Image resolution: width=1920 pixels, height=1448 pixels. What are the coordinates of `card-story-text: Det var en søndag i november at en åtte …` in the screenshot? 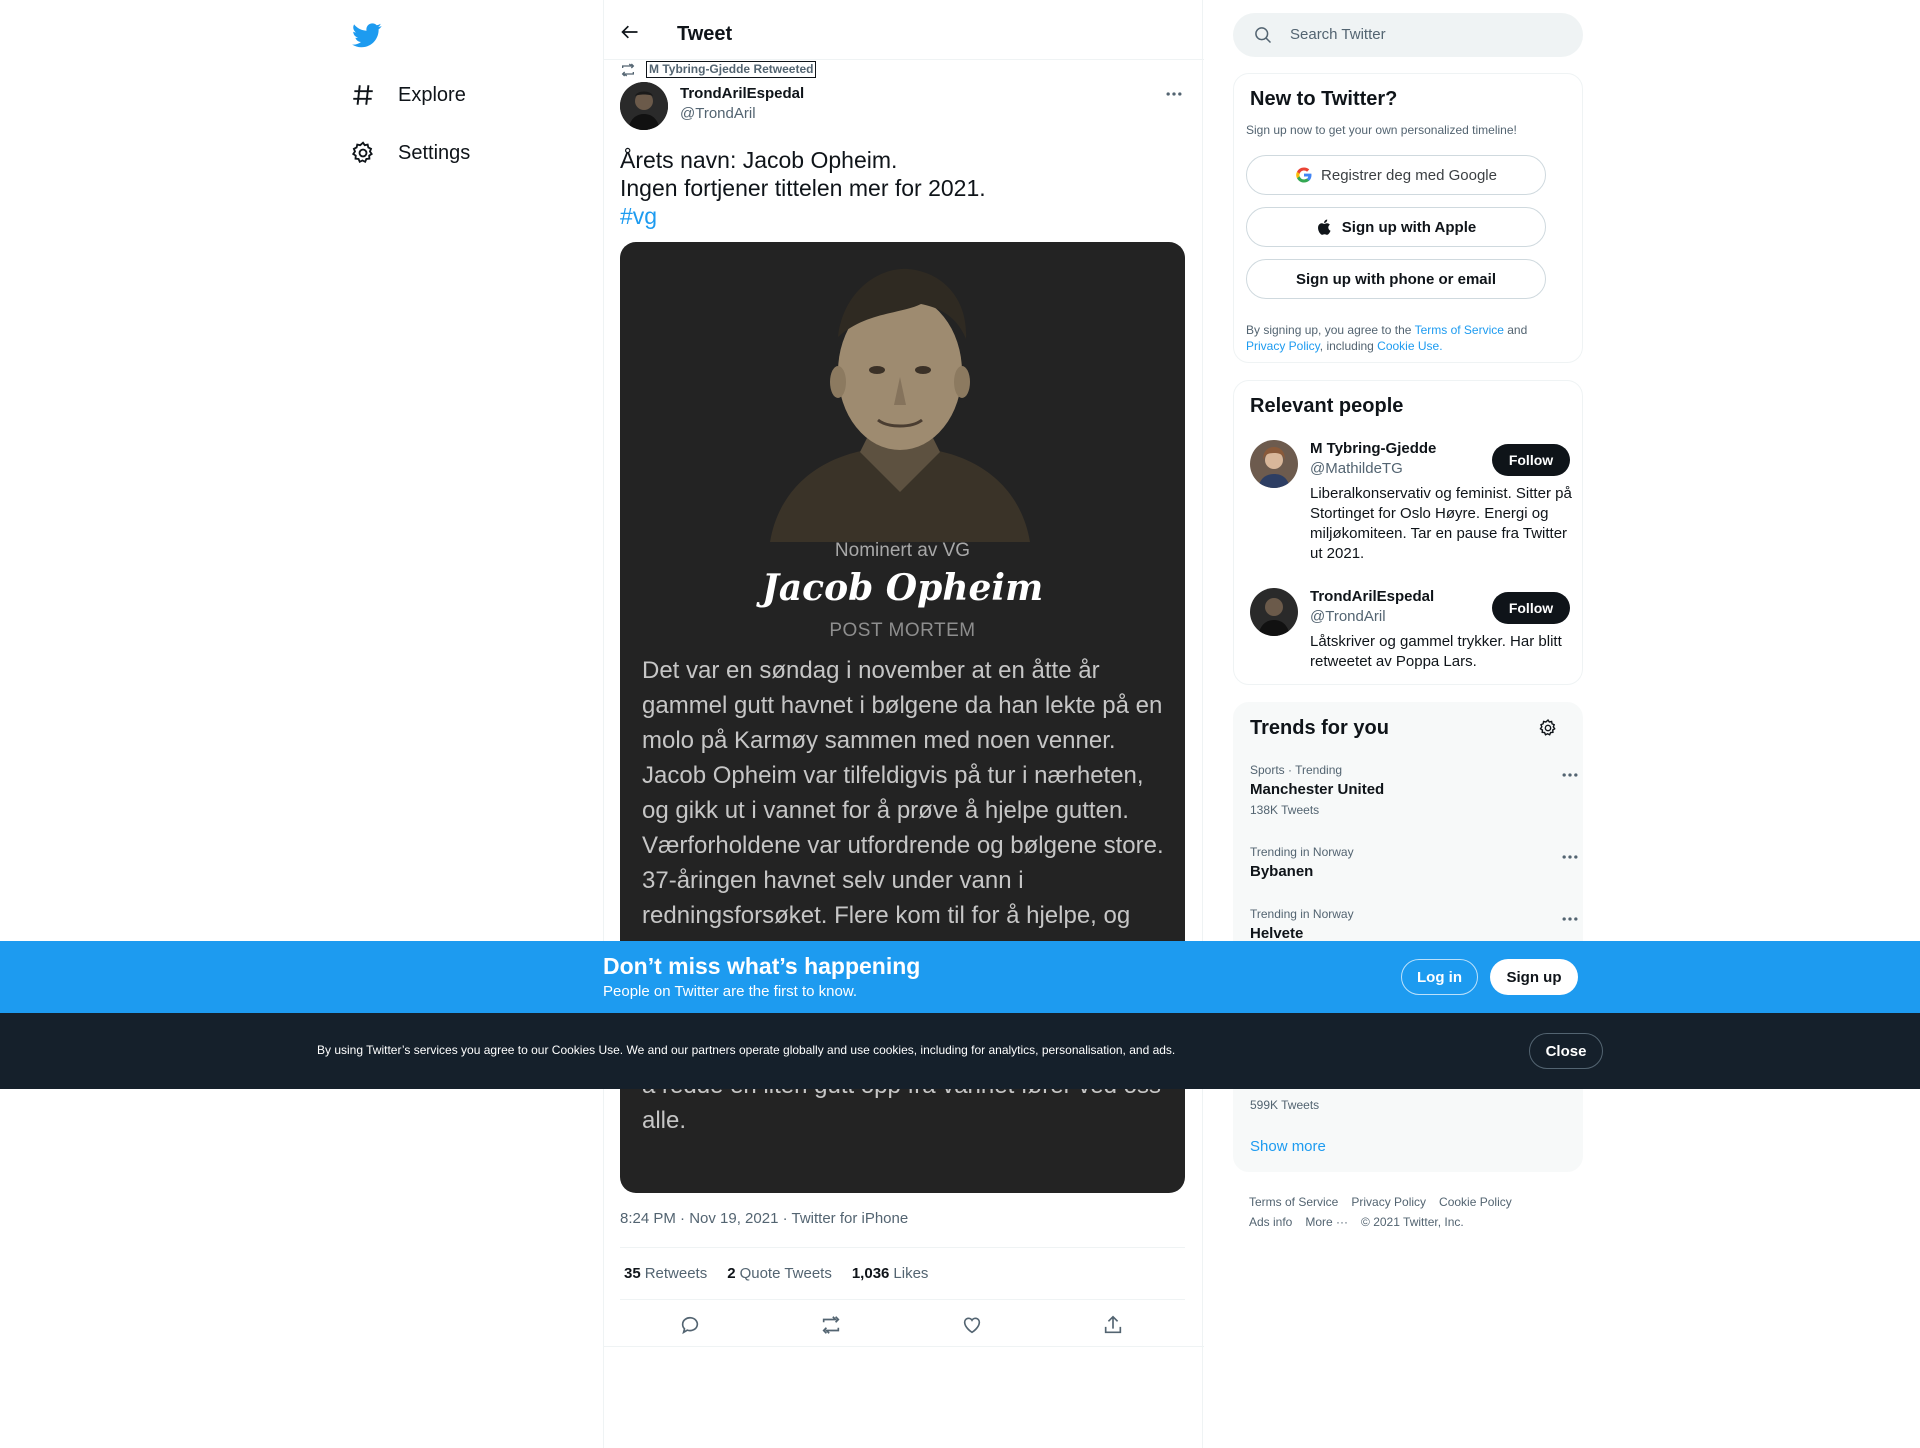 It's located at (903, 793).